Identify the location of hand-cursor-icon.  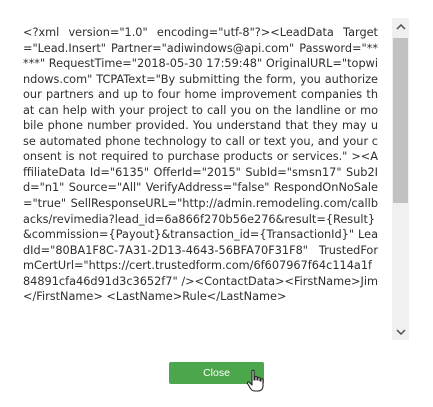
(256, 381).